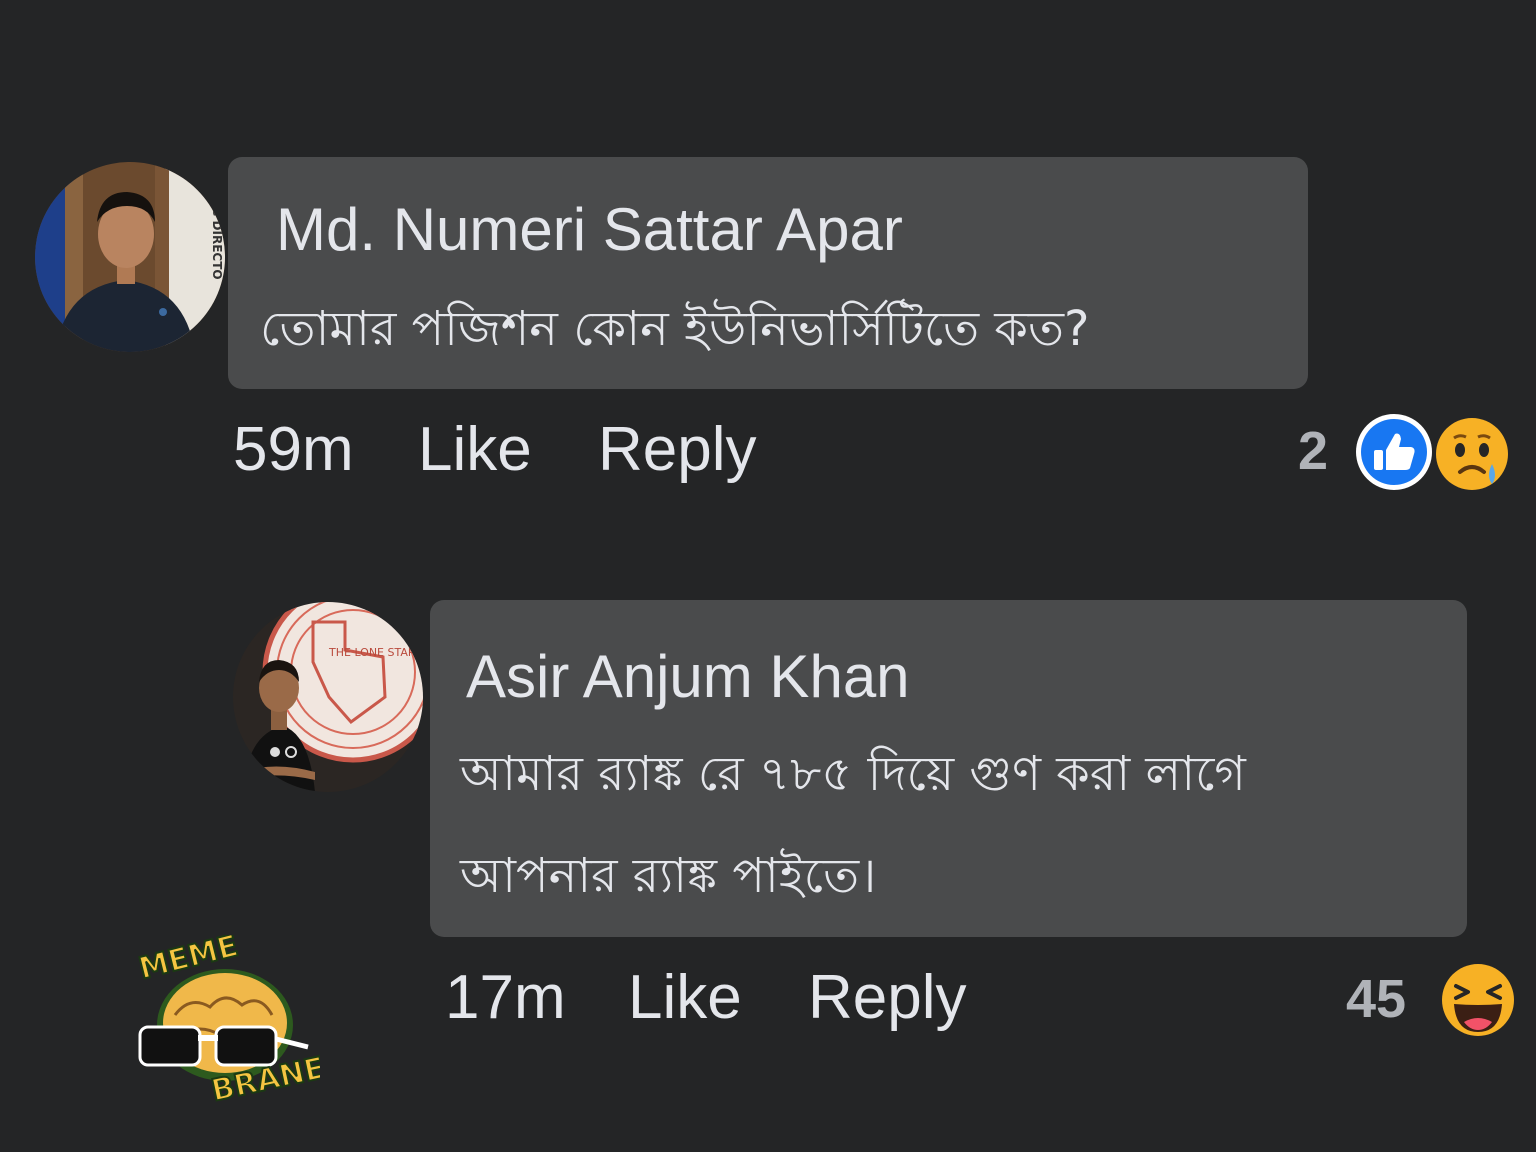  I want to click on avatar: ING DIRECTO, so click(130, 257).